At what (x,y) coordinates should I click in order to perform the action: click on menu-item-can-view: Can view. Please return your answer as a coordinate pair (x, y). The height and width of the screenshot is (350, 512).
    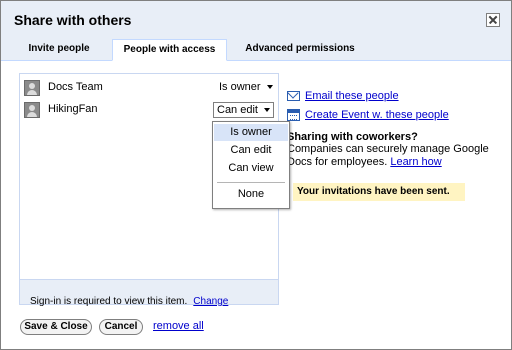
    Looking at the image, I should click on (251, 168).